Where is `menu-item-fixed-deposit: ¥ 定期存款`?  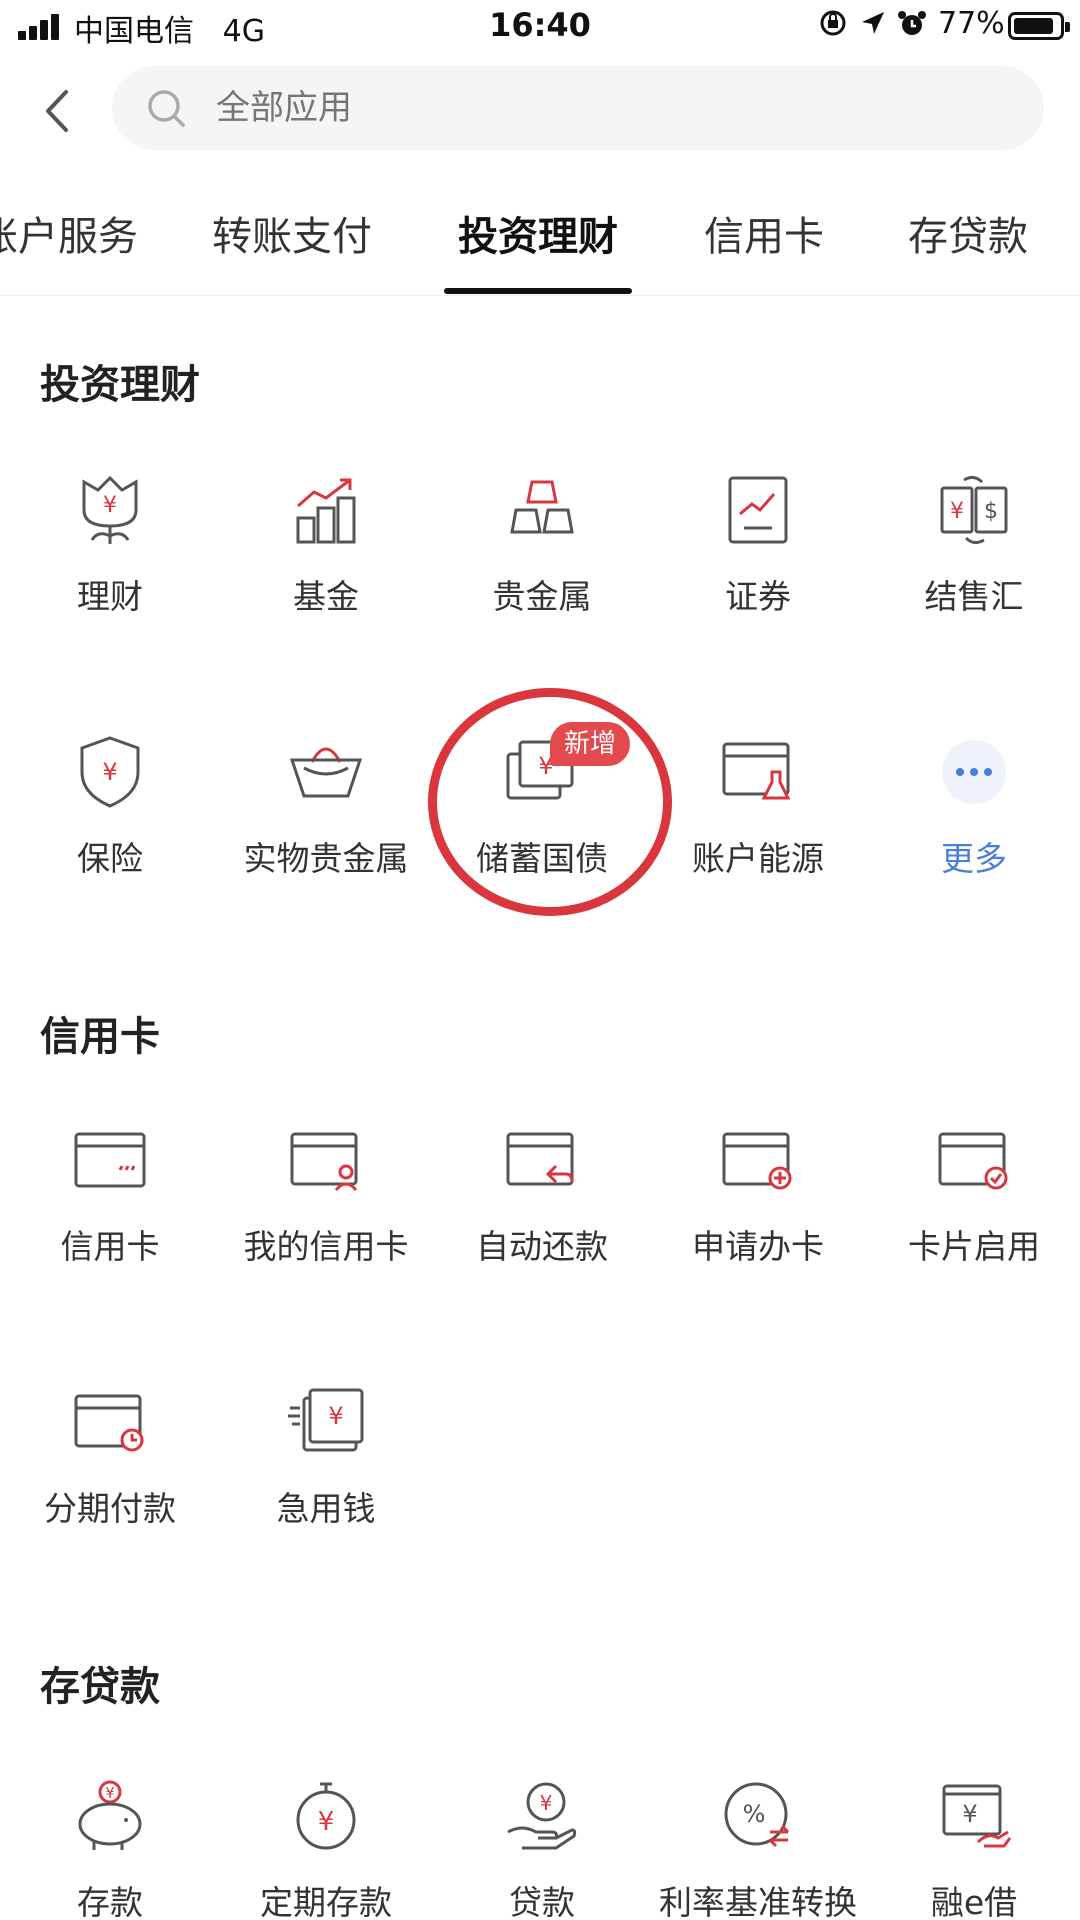 menu-item-fixed-deposit: ¥ 定期存款 is located at coordinates (326, 1848).